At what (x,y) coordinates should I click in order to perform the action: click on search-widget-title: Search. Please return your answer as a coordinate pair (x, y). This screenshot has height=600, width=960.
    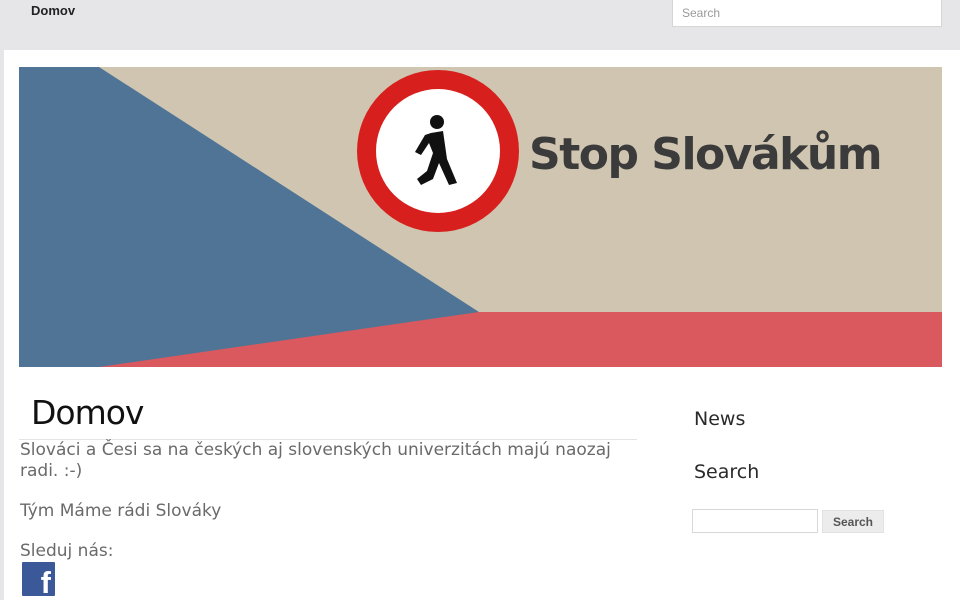
    Looking at the image, I should click on (727, 472).